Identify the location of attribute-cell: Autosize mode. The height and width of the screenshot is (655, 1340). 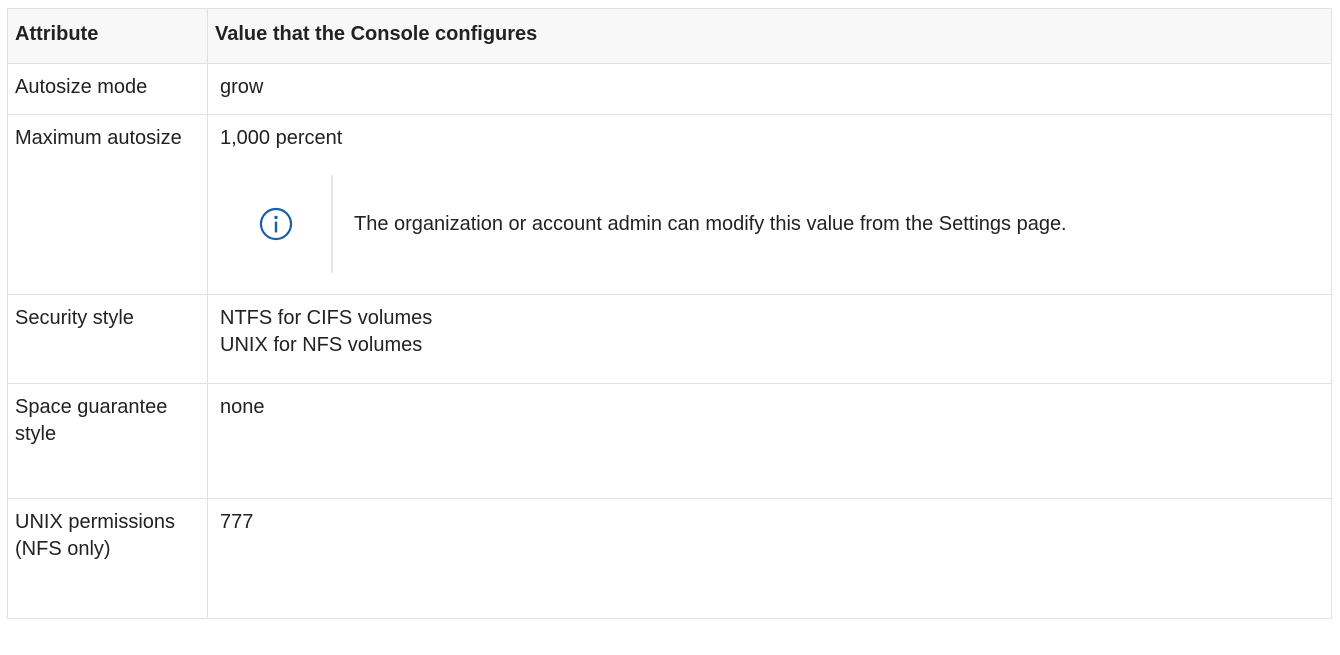
(107, 89).